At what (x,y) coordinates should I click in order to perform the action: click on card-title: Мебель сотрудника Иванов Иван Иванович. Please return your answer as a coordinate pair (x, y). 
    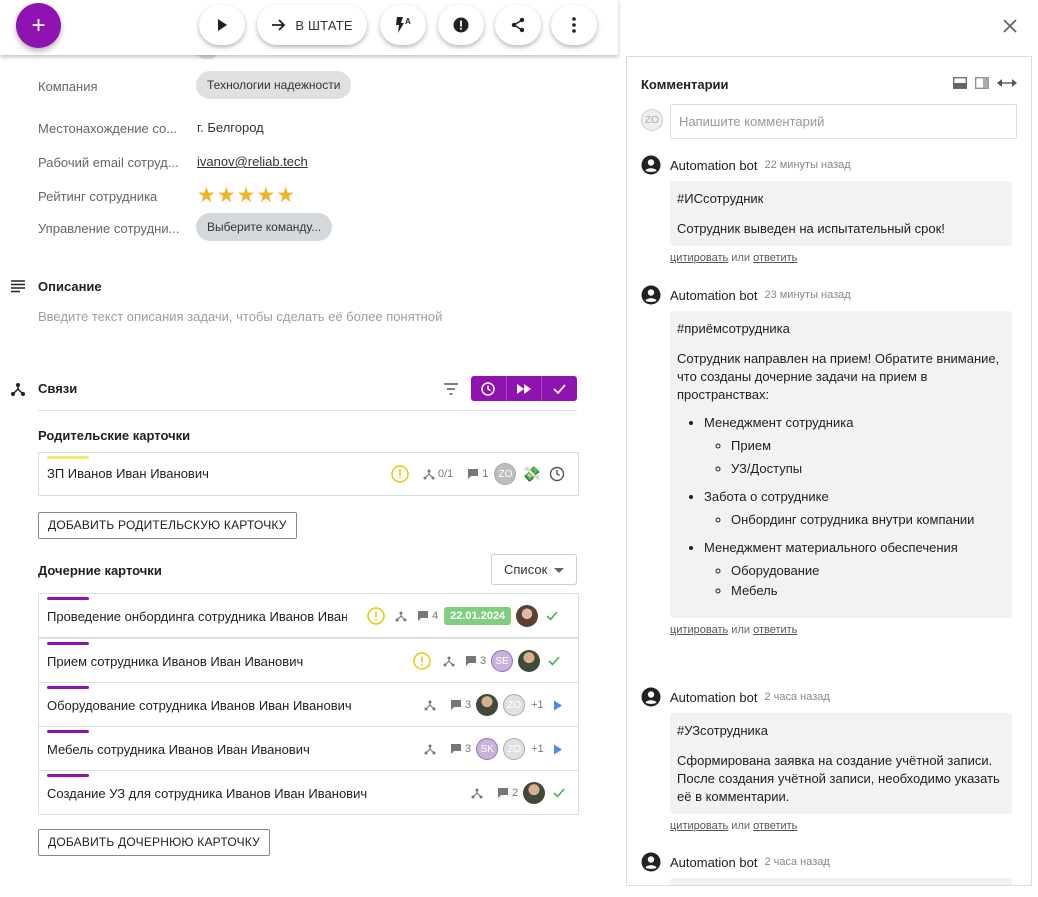
    Looking at the image, I should click on (178, 749).